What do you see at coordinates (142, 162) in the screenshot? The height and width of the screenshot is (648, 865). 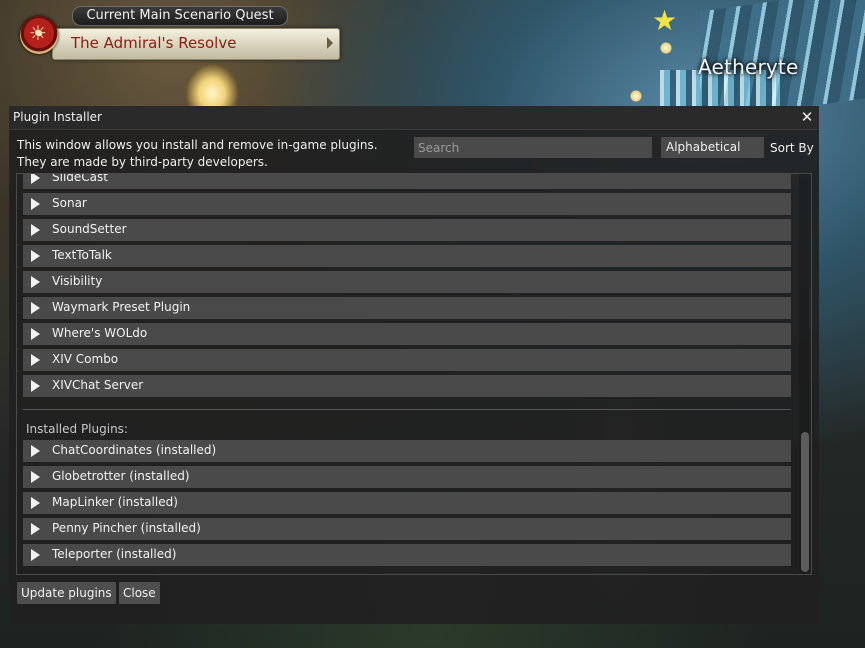 I see `description-line-2: They are made by third-party developers.` at bounding box center [142, 162].